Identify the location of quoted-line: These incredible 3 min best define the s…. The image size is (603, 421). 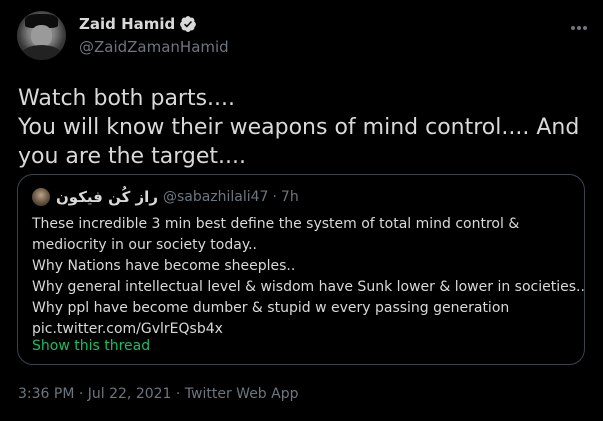
(276, 234).